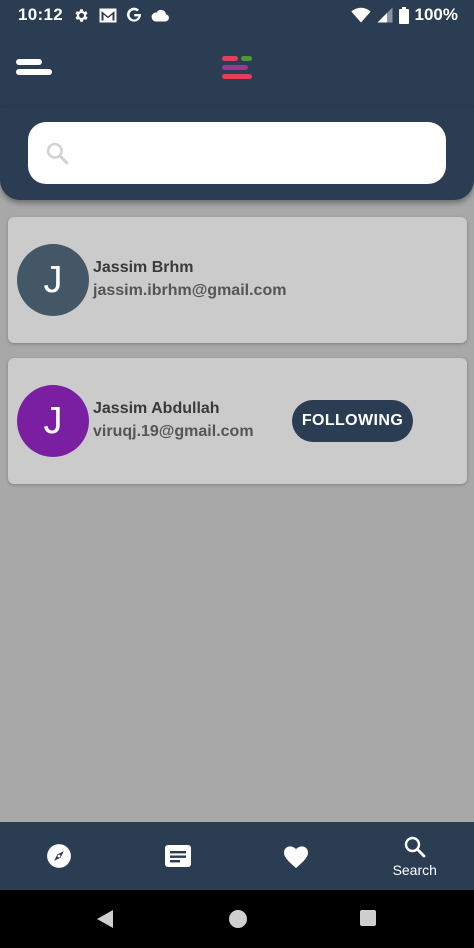 Image resolution: width=474 pixels, height=948 pixels. Describe the element at coordinates (237, 280) in the screenshot. I see `user-card: J Jassim Brhm jassim.ibrhm@gmail.com` at that location.